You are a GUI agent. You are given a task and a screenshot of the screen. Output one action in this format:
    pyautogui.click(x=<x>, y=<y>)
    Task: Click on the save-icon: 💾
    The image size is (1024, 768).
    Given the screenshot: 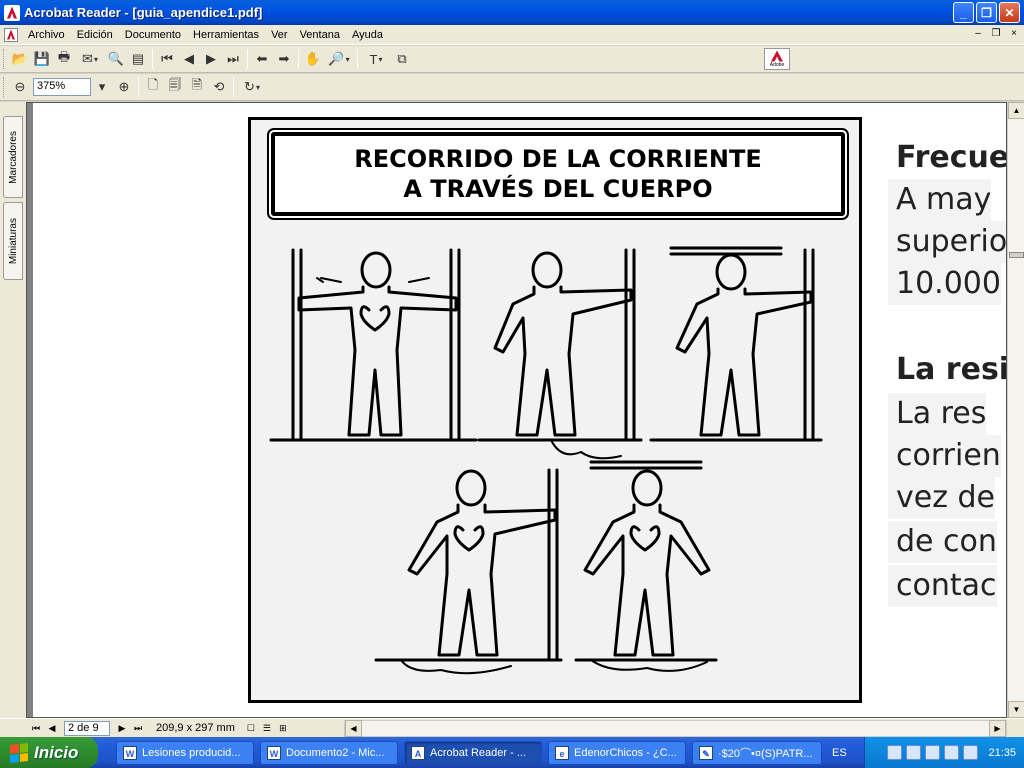 What is the action you would take?
    pyautogui.click(x=42, y=59)
    